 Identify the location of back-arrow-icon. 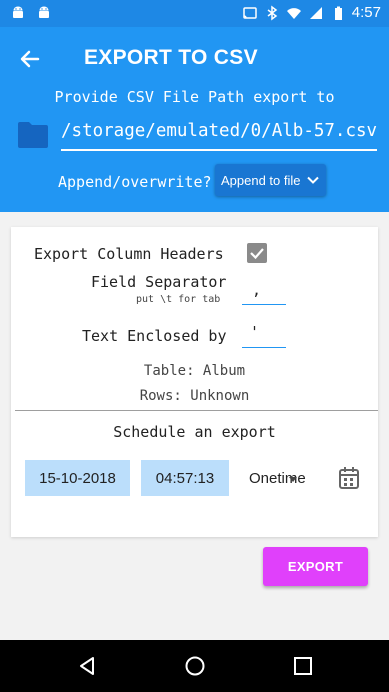
(30, 59).